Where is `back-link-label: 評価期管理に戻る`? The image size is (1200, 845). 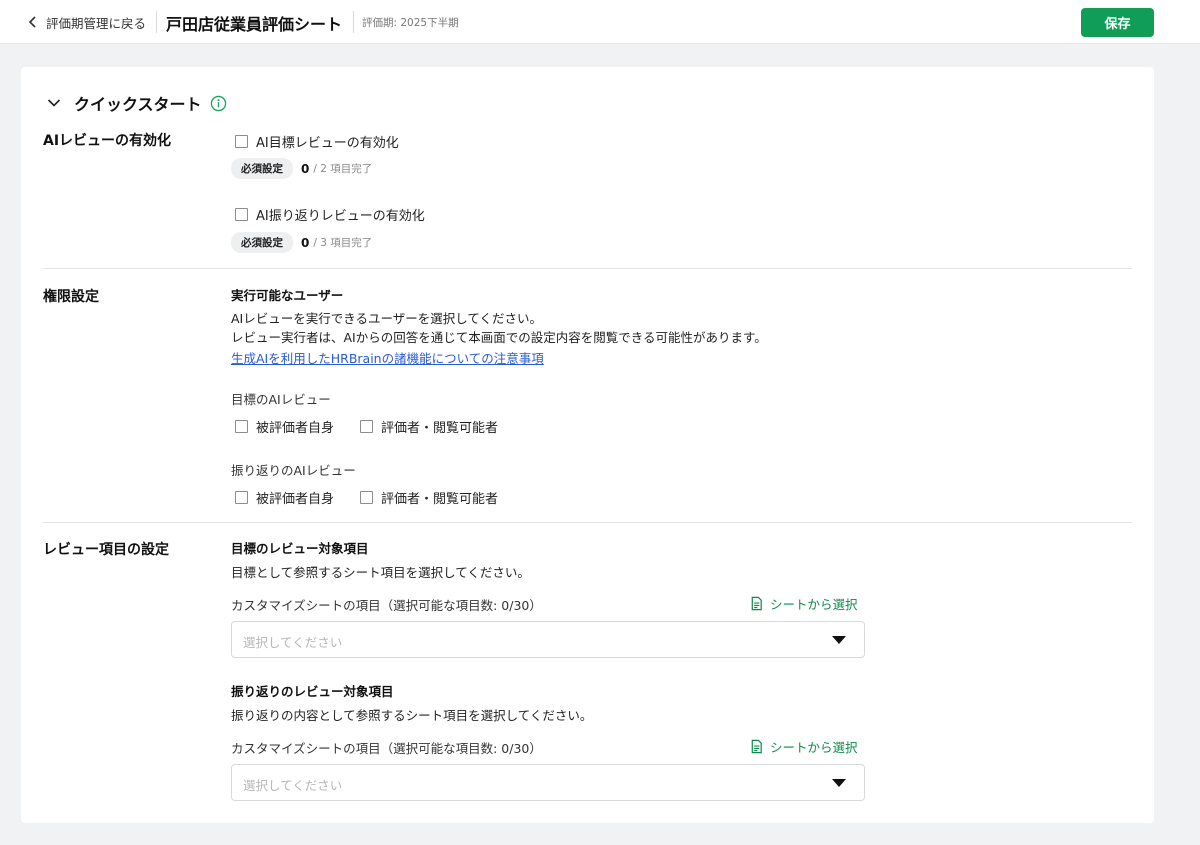 back-link-label: 評価期管理に戻る is located at coordinates (96, 23).